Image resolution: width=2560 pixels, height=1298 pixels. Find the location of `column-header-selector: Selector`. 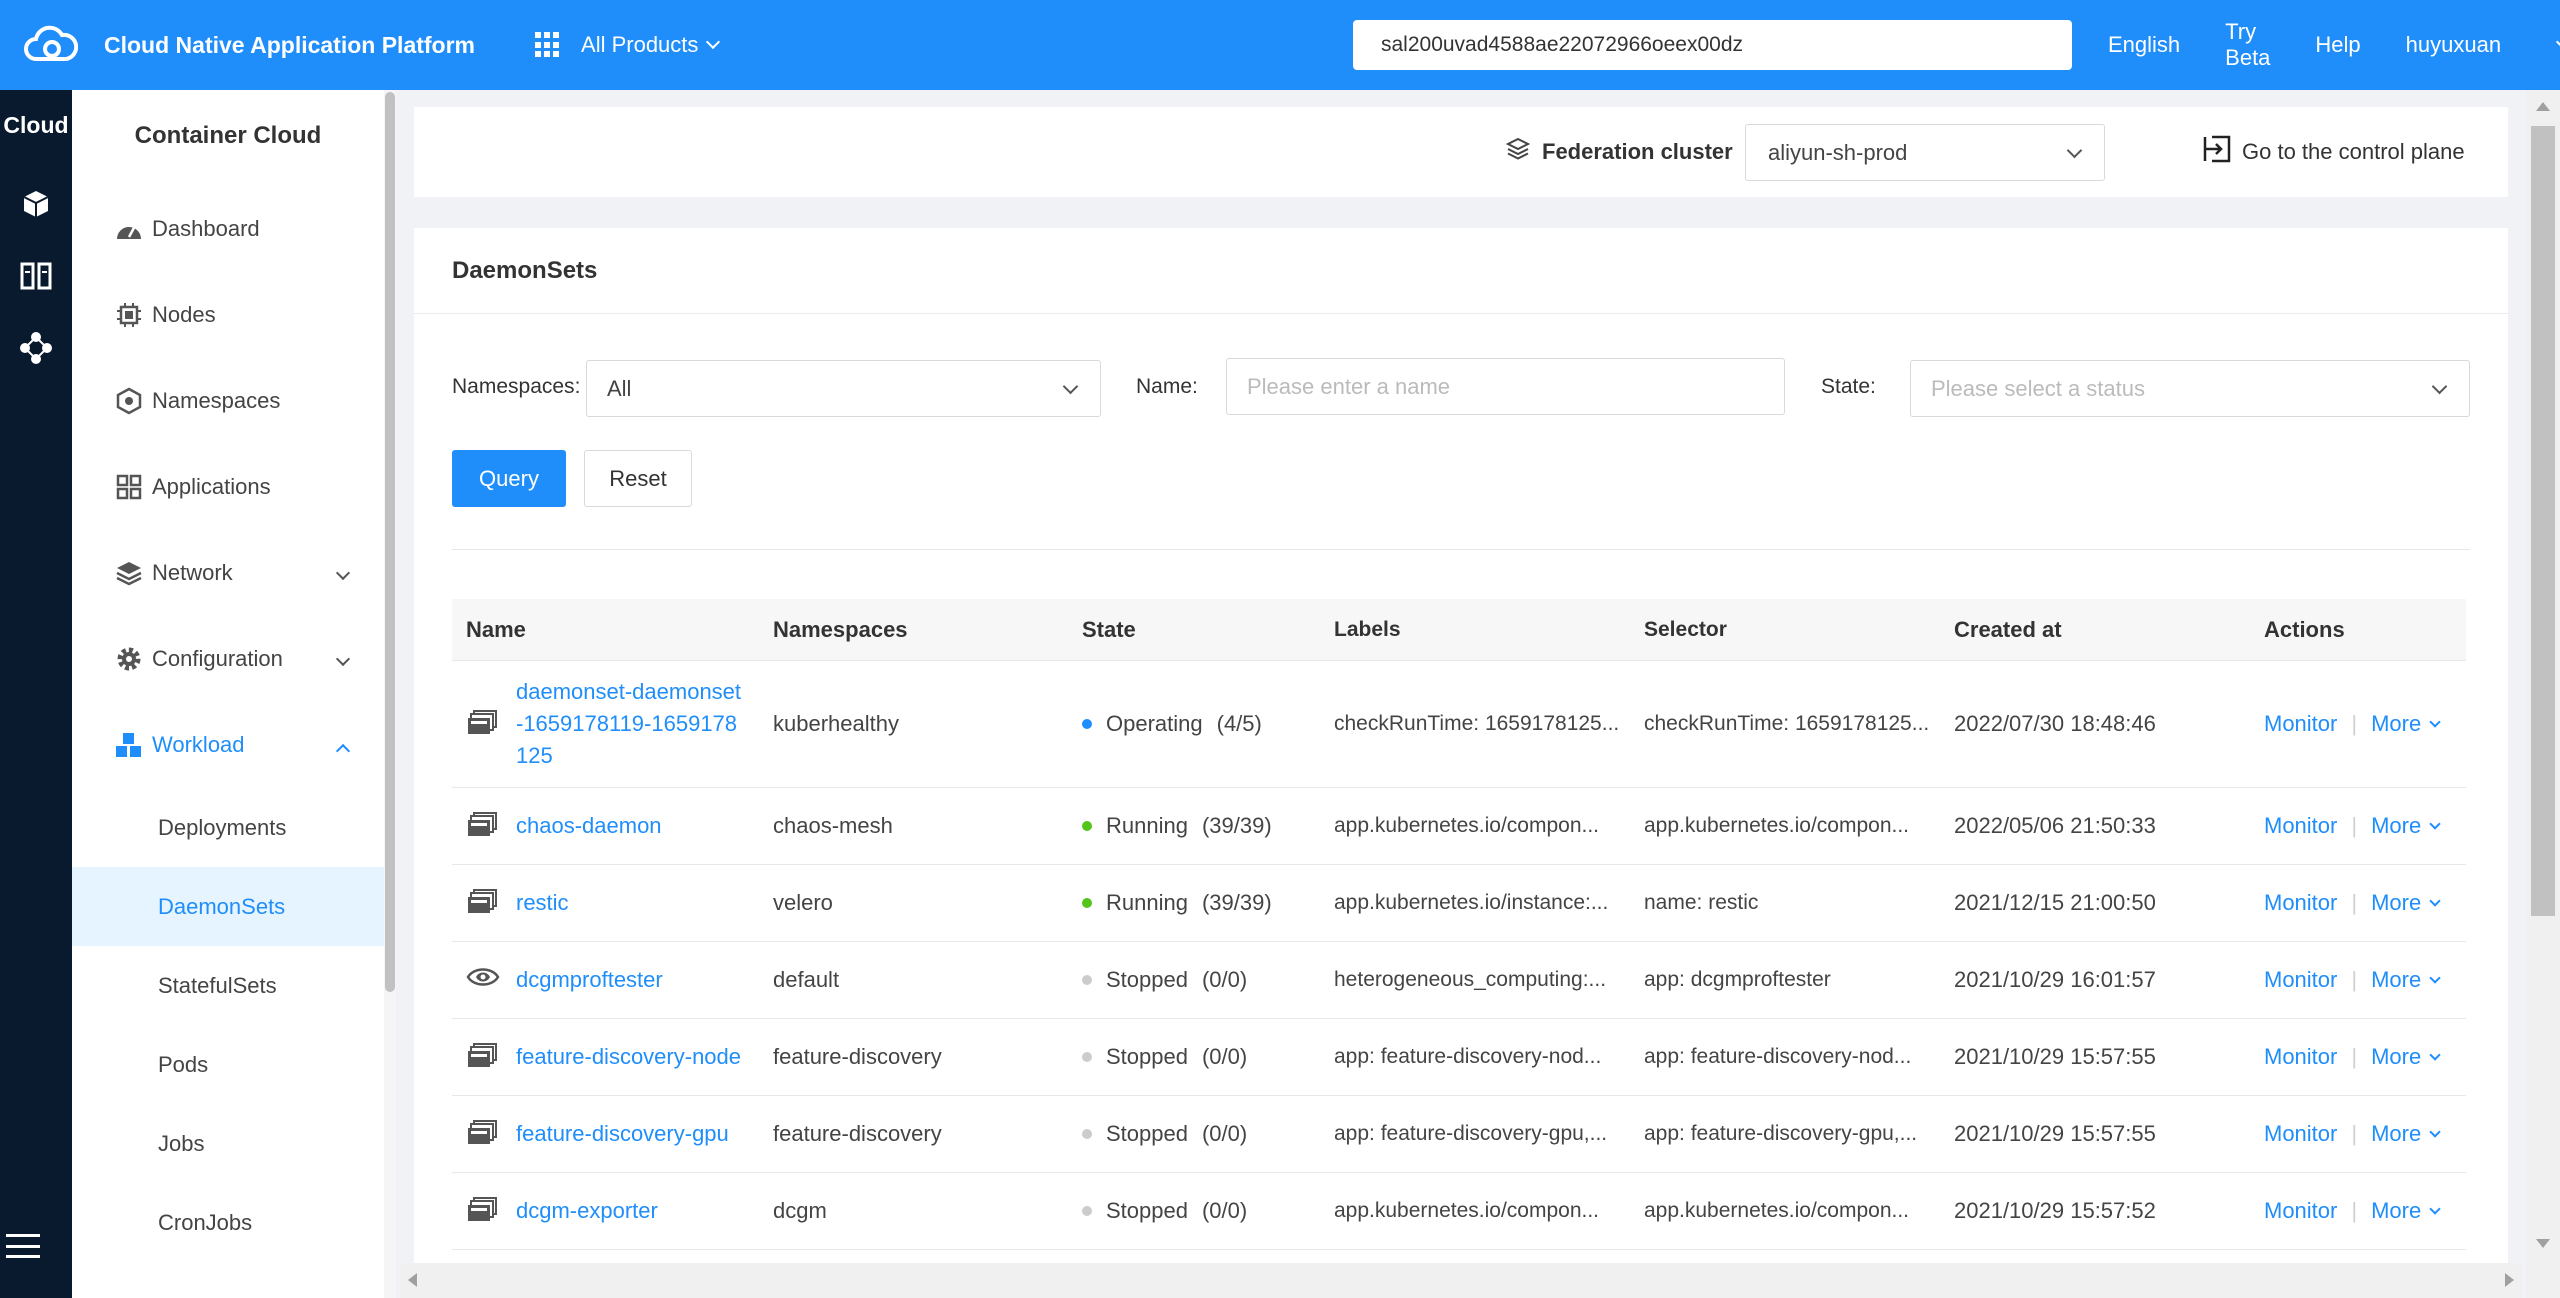

column-header-selector: Selector is located at coordinates (1791, 629).